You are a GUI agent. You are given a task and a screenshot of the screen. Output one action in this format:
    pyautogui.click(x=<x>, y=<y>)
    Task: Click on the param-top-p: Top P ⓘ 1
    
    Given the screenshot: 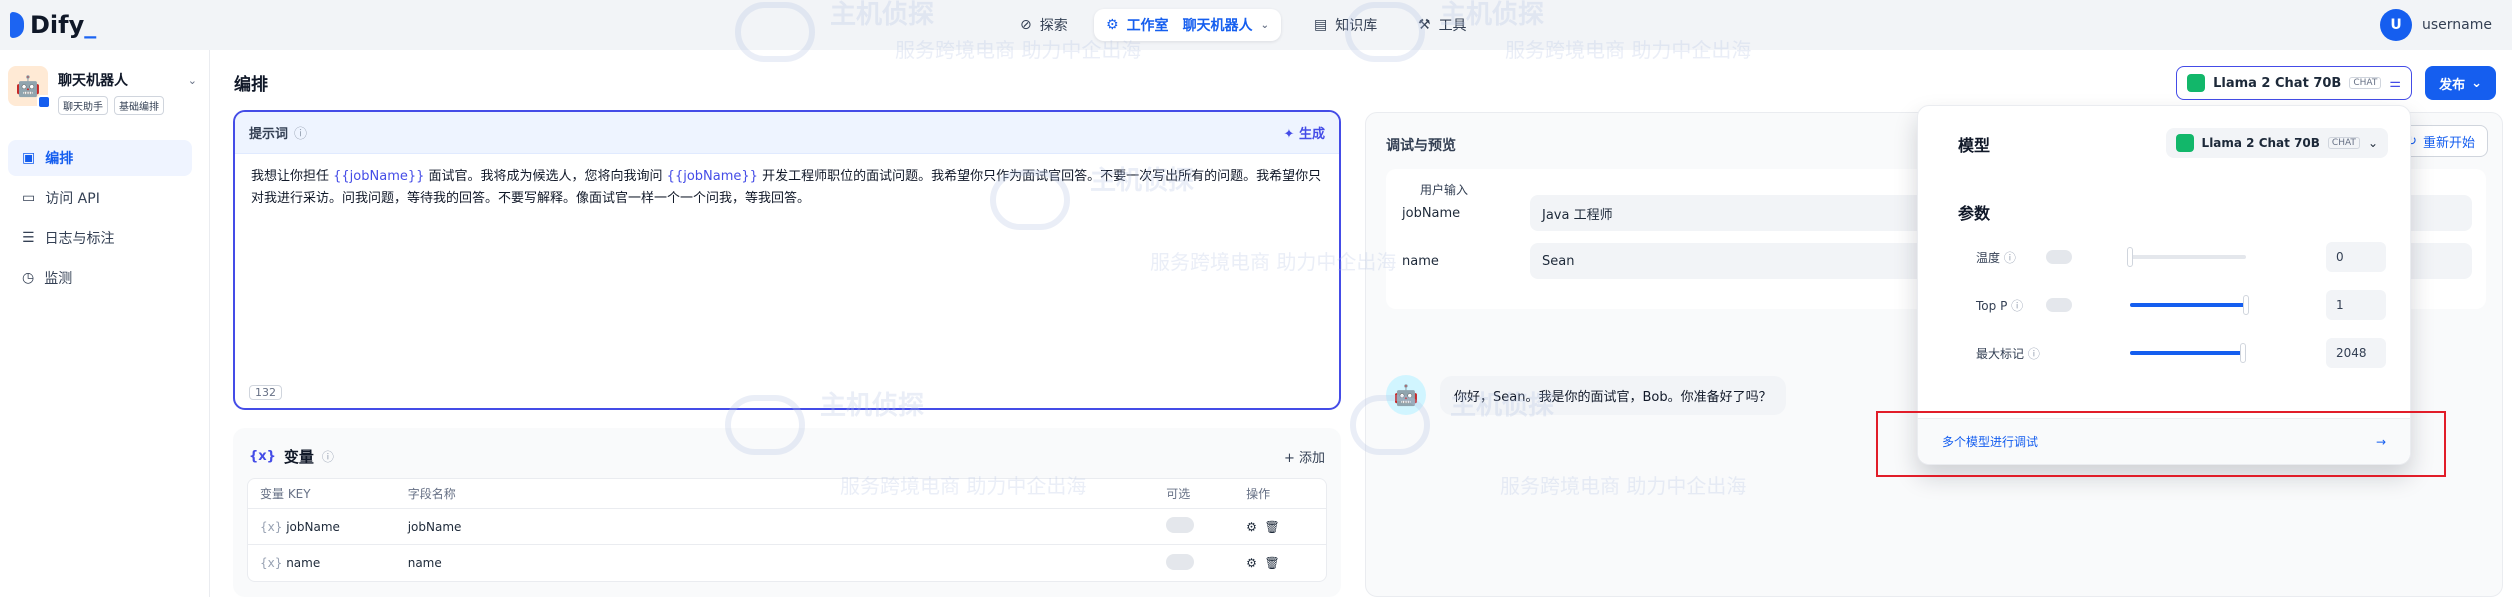 What is the action you would take?
    pyautogui.click(x=2181, y=305)
    